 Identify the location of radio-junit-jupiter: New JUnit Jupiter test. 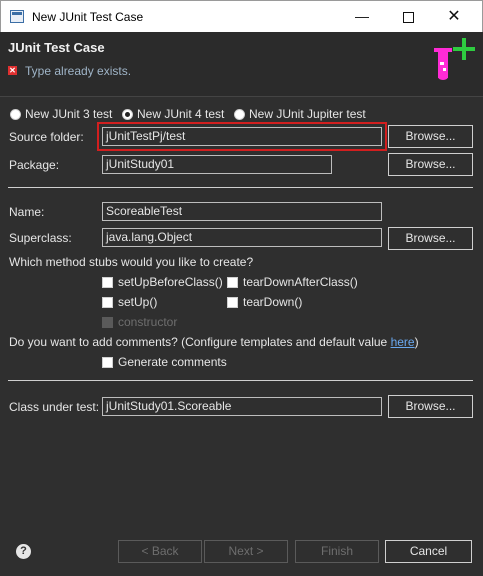
(300, 114).